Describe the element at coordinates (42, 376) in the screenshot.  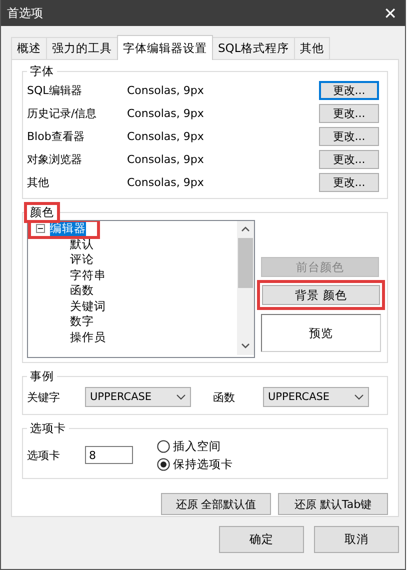
I see `group-title: 事例` at that location.